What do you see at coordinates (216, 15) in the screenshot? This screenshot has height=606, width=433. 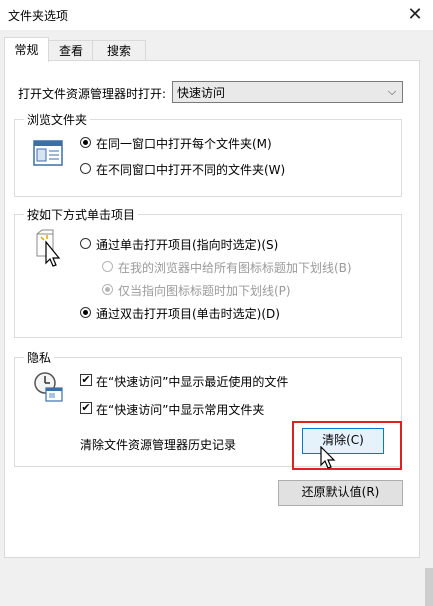 I see `title-bar: 文件夹选项 ✕` at bounding box center [216, 15].